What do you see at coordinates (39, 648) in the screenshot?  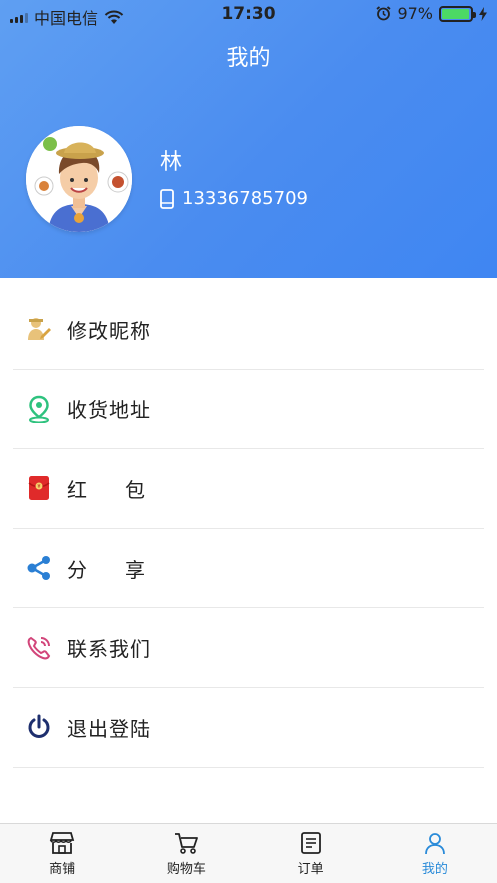 I see `phone-contact-icon` at bounding box center [39, 648].